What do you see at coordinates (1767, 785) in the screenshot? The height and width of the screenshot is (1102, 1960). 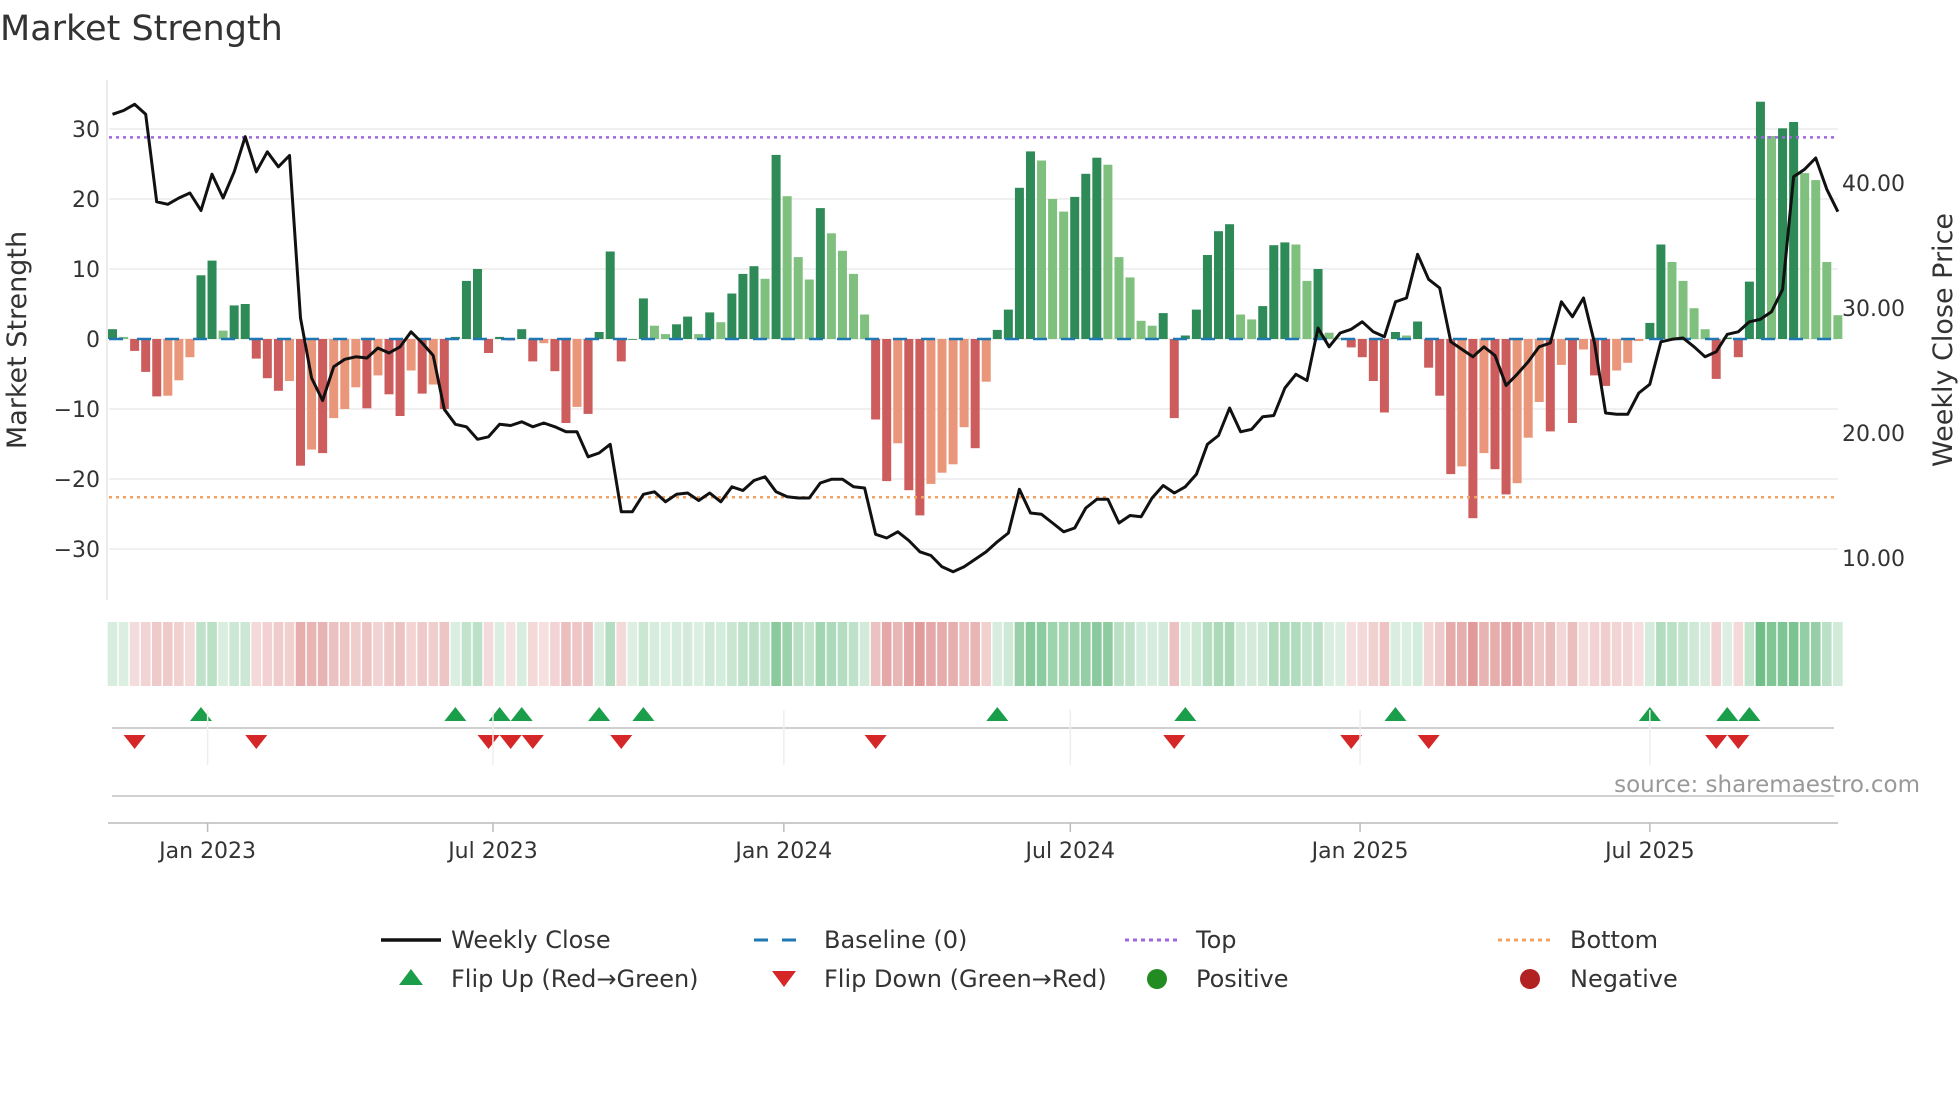 I see `source-label: source: sharemaestro.com` at bounding box center [1767, 785].